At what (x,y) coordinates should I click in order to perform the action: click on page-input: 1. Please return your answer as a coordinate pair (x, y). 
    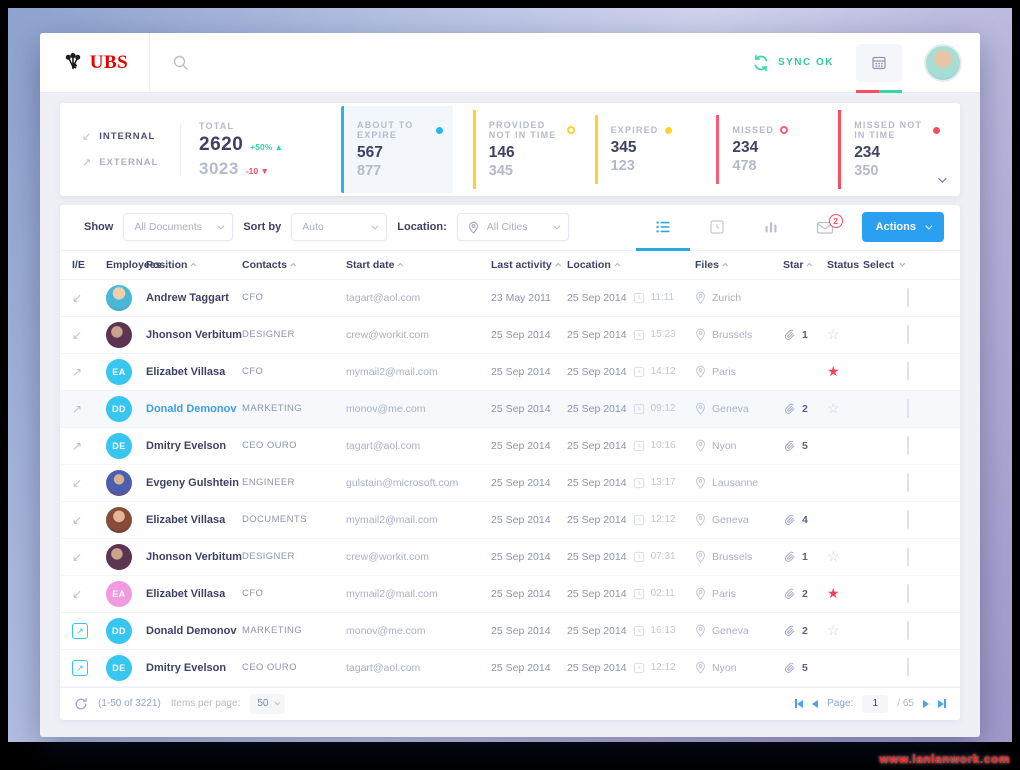
    Looking at the image, I should click on (875, 703).